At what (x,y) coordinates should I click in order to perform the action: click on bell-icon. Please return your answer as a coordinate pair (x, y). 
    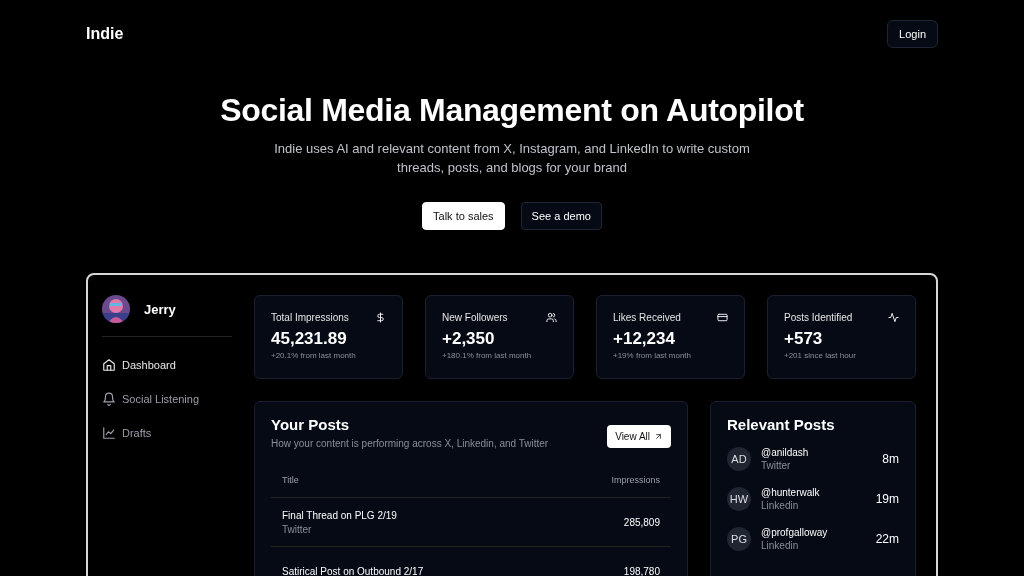
    Looking at the image, I should click on (109, 399).